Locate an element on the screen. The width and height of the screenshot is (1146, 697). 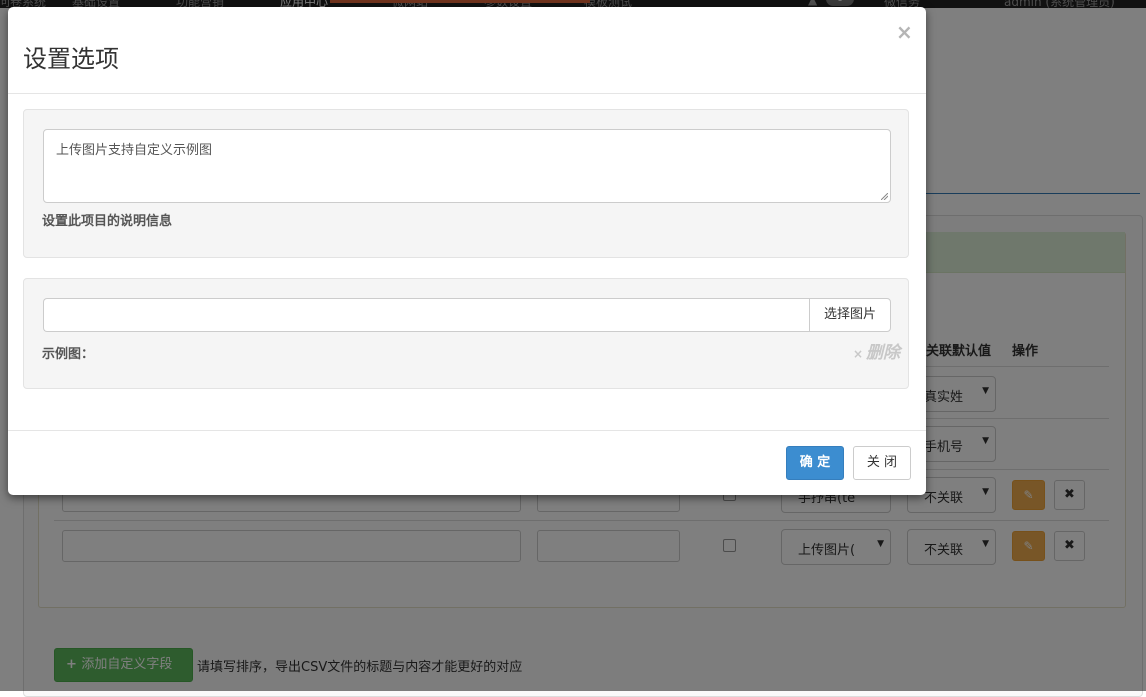
example-image-section is located at coordinates (466, 333).